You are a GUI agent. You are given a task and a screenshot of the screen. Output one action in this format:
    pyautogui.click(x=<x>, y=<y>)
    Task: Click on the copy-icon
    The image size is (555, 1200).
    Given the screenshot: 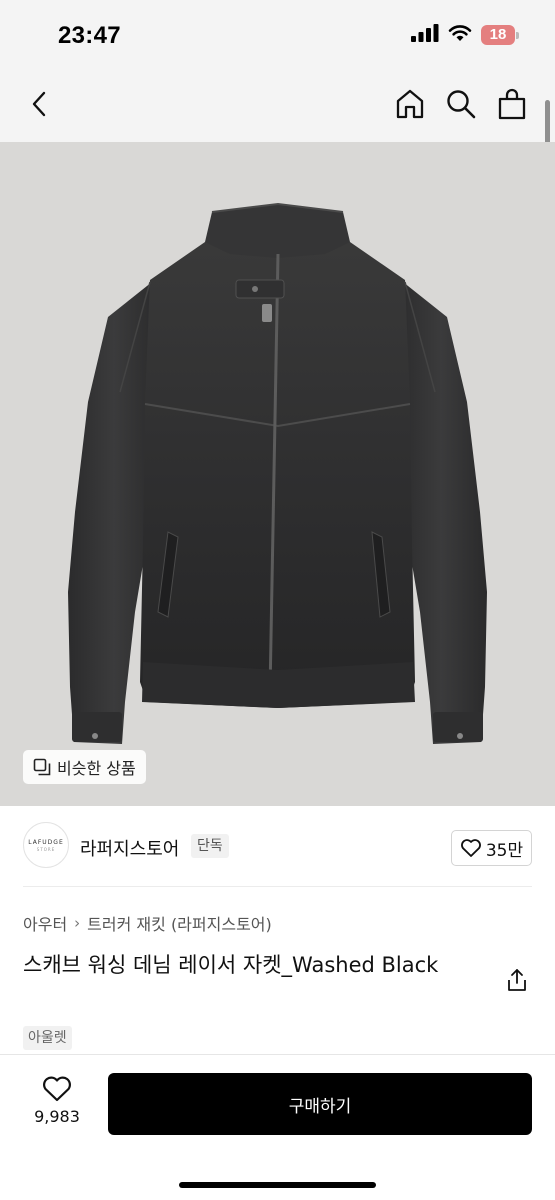 What is the action you would take?
    pyautogui.click(x=42, y=767)
    